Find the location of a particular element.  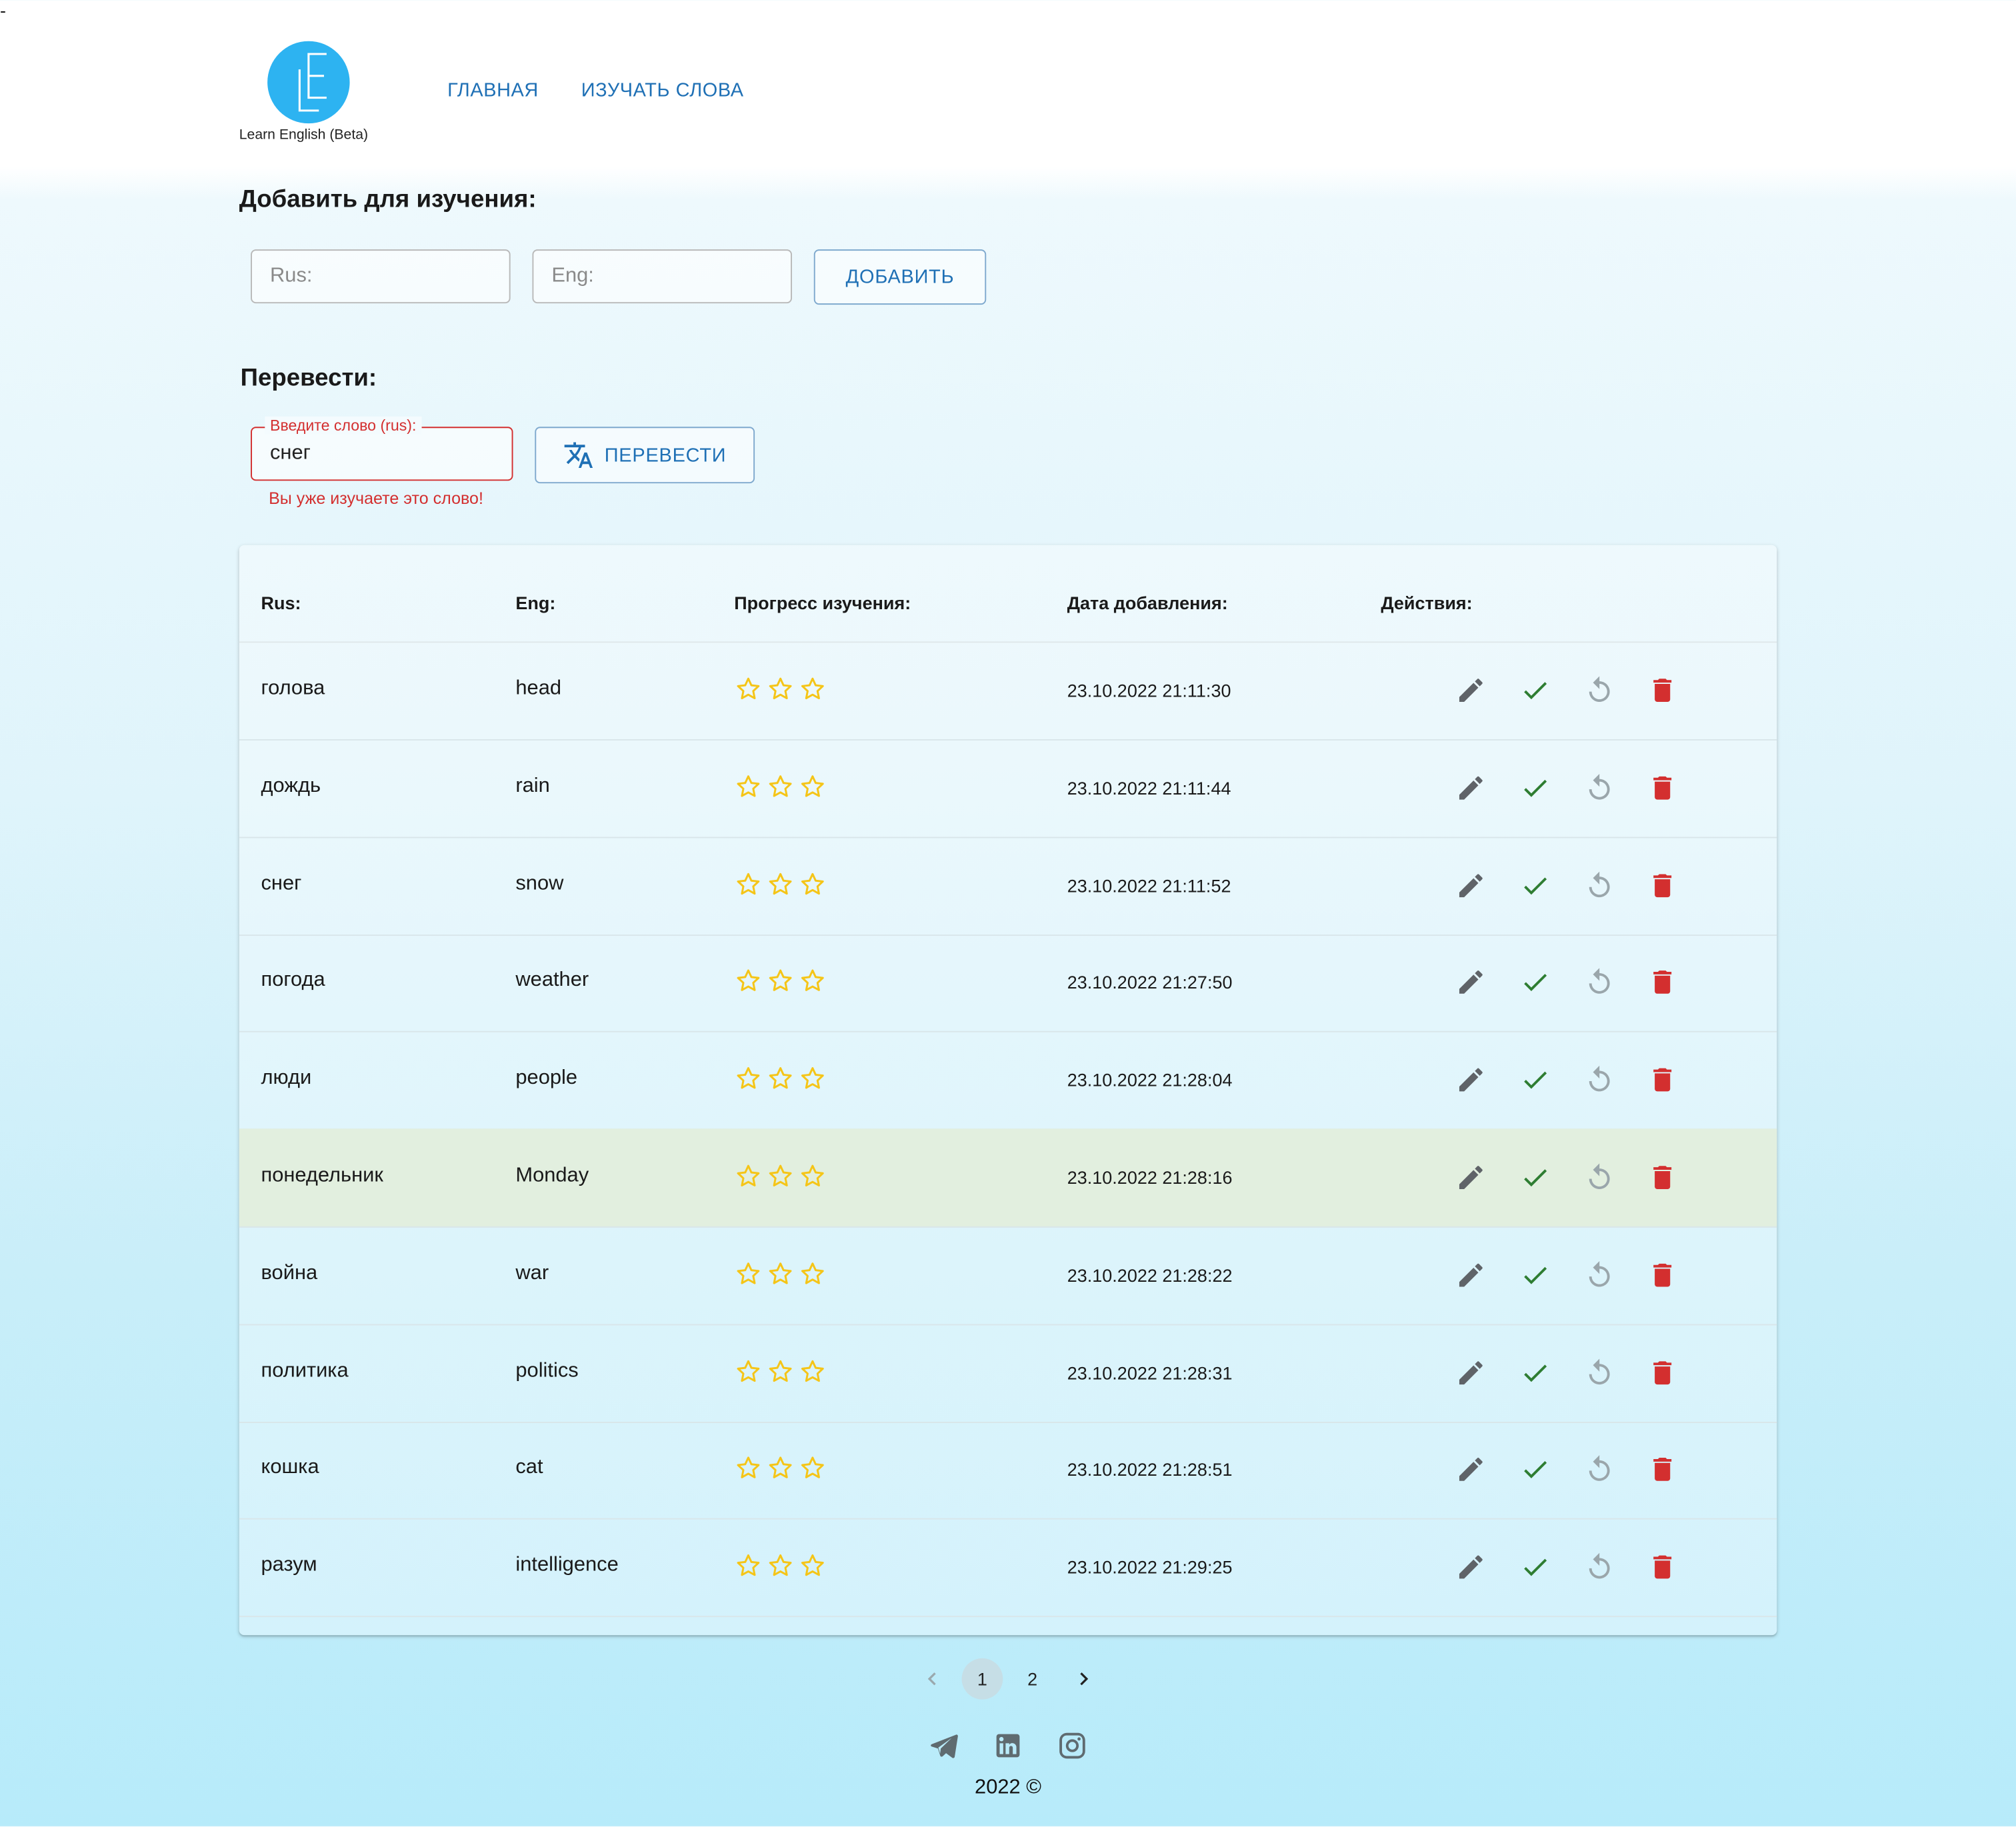

page-1-button: 1 is located at coordinates (982, 1679).